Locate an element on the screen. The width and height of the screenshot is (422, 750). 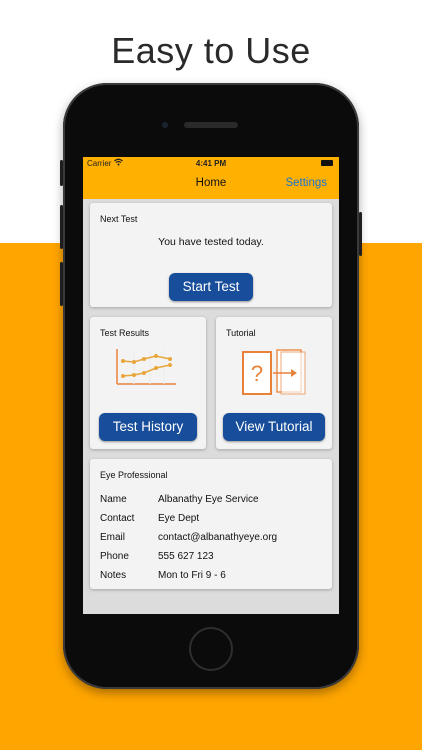
tutorial-icon: ? is located at coordinates (274, 374).